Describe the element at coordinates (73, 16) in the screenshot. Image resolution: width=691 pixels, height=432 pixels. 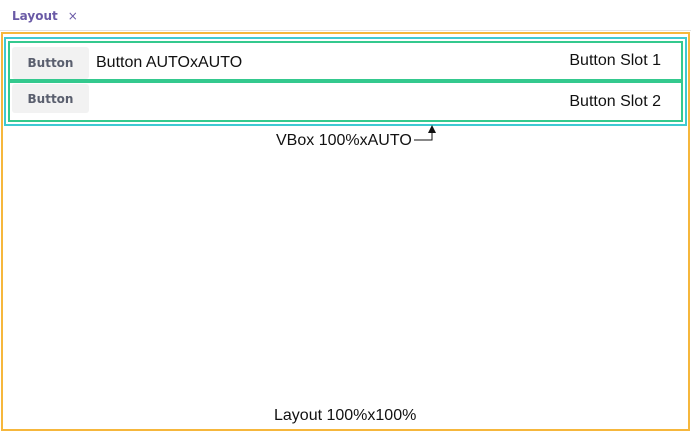
I see `close-icon: ×` at that location.